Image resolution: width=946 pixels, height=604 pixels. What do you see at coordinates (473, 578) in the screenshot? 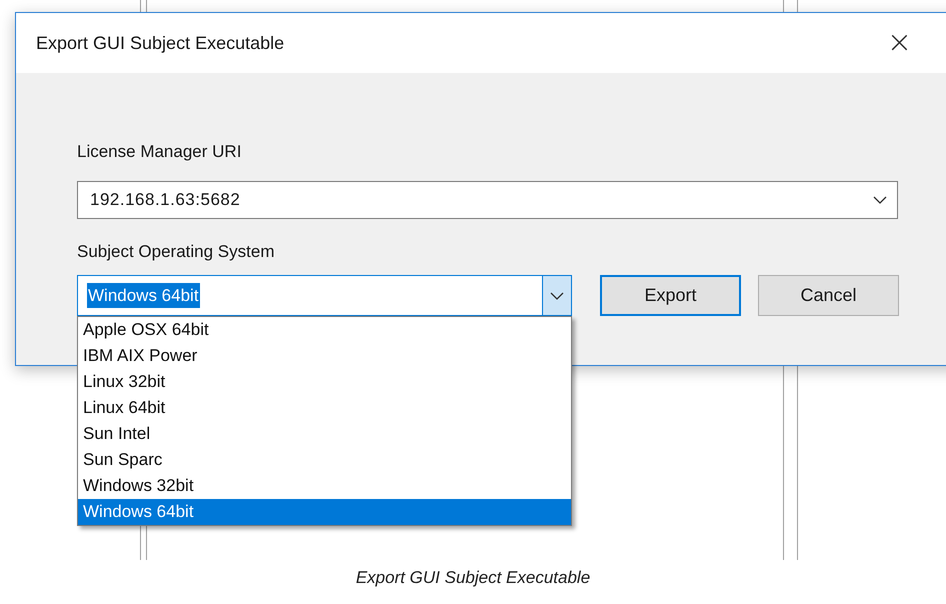
I see `figure-caption: Export GUI Subject Executable` at bounding box center [473, 578].